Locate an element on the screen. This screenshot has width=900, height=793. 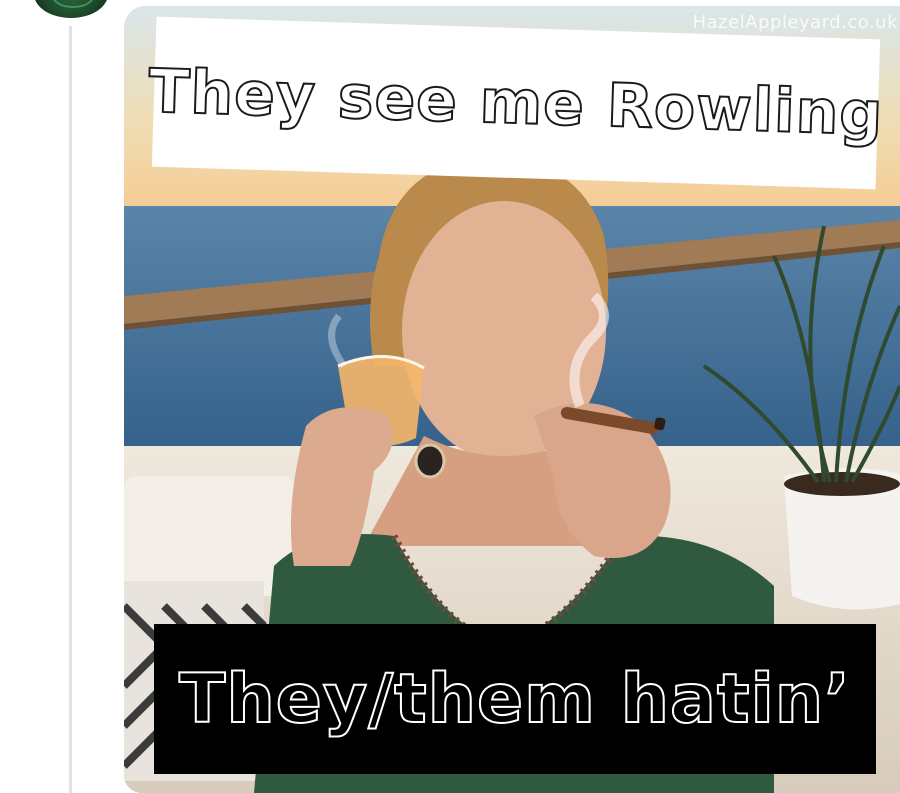
top-caption-text: They see me Rowling is located at coordinates (516, 102).